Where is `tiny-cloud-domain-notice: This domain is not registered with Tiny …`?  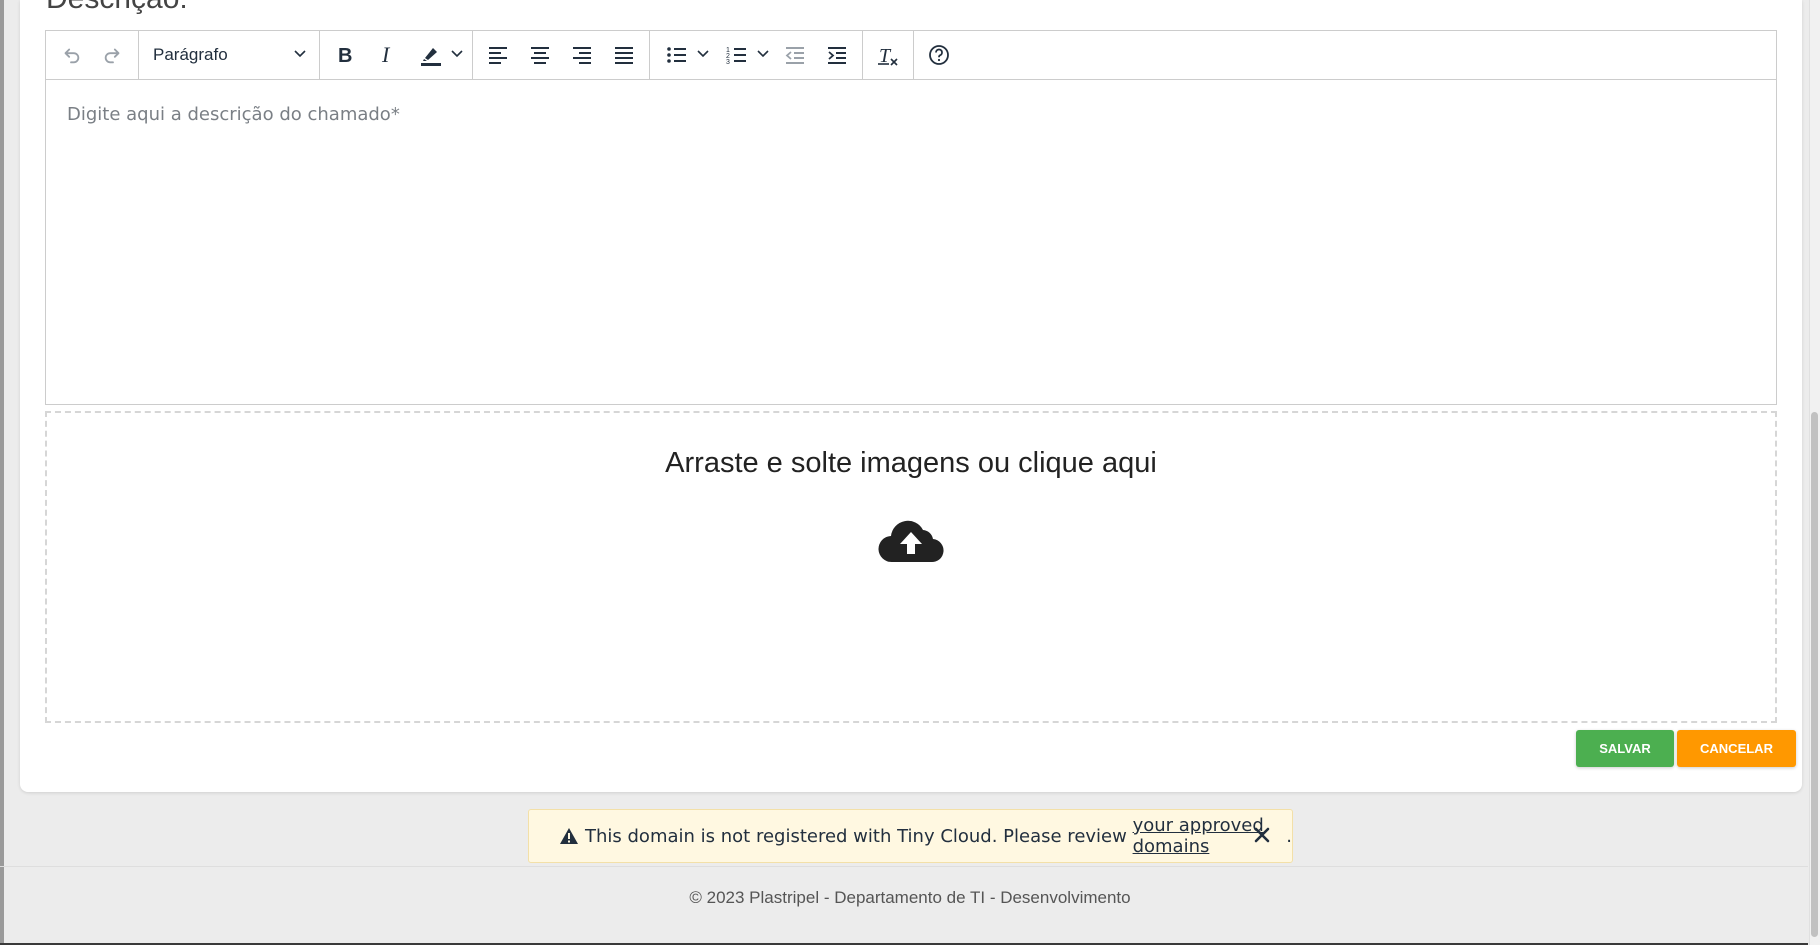 tiny-cloud-domain-notice: This domain is not registered with Tiny … is located at coordinates (910, 836).